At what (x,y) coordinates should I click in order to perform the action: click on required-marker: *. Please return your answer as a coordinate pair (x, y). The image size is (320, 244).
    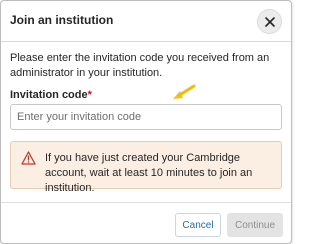
    Looking at the image, I should click on (89, 95).